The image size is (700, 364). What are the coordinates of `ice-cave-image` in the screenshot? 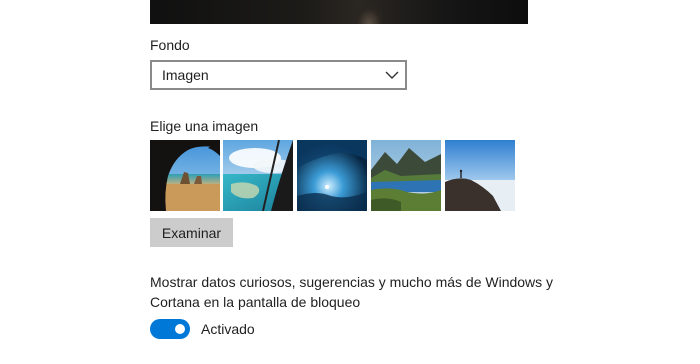 It's located at (332, 175).